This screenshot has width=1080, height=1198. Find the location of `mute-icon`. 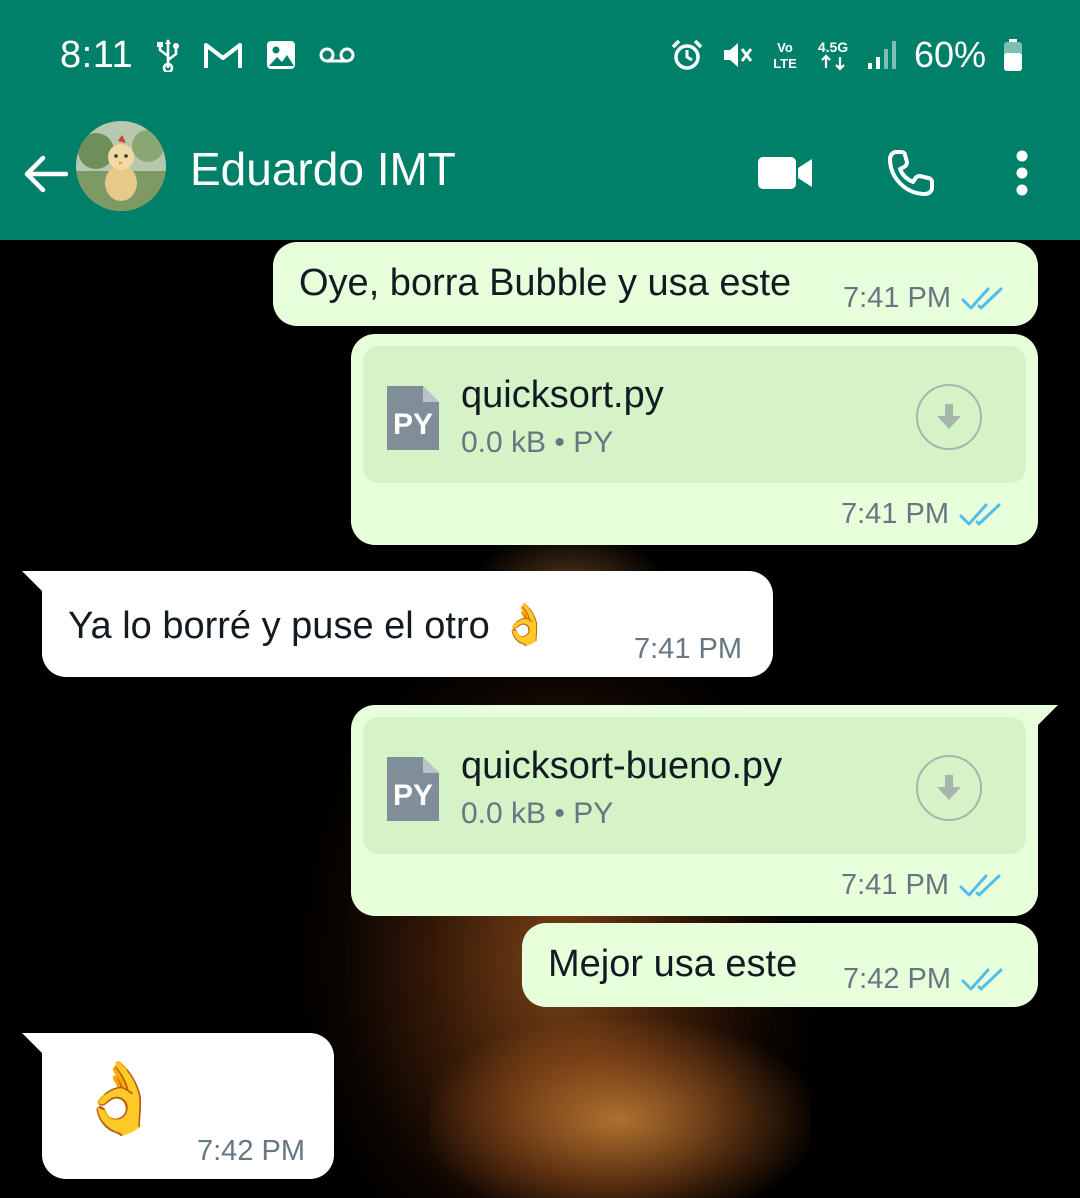

mute-icon is located at coordinates (737, 55).